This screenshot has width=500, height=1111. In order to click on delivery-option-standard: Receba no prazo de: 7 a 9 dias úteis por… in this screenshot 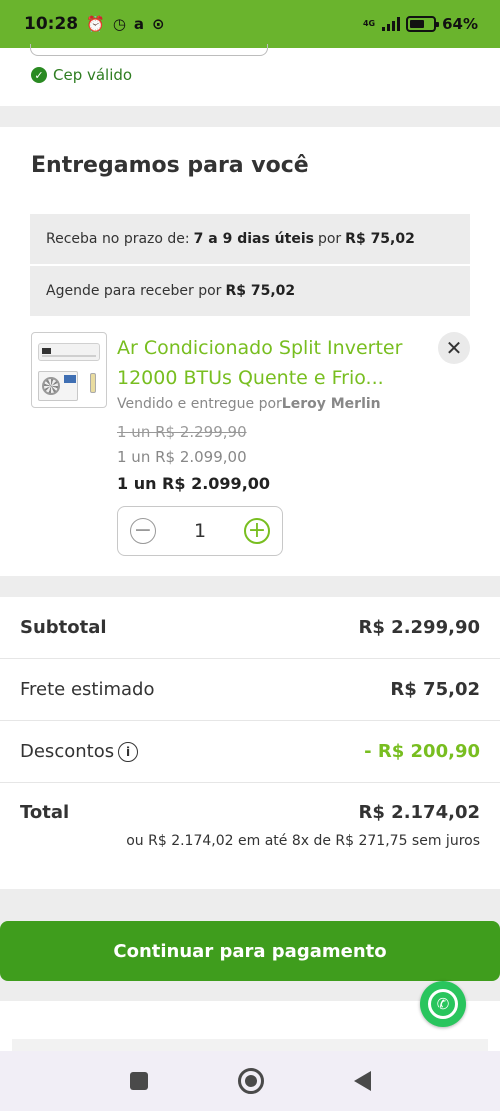, I will do `click(250, 239)`.